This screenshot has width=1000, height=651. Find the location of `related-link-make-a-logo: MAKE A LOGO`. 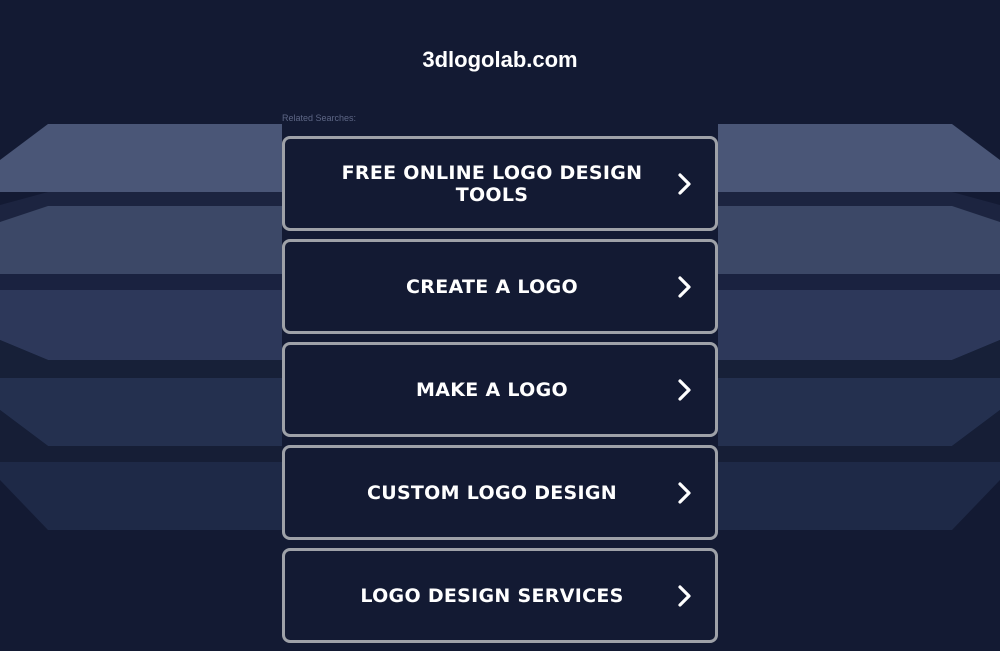

related-link-make-a-logo: MAKE A LOGO is located at coordinates (500, 389).